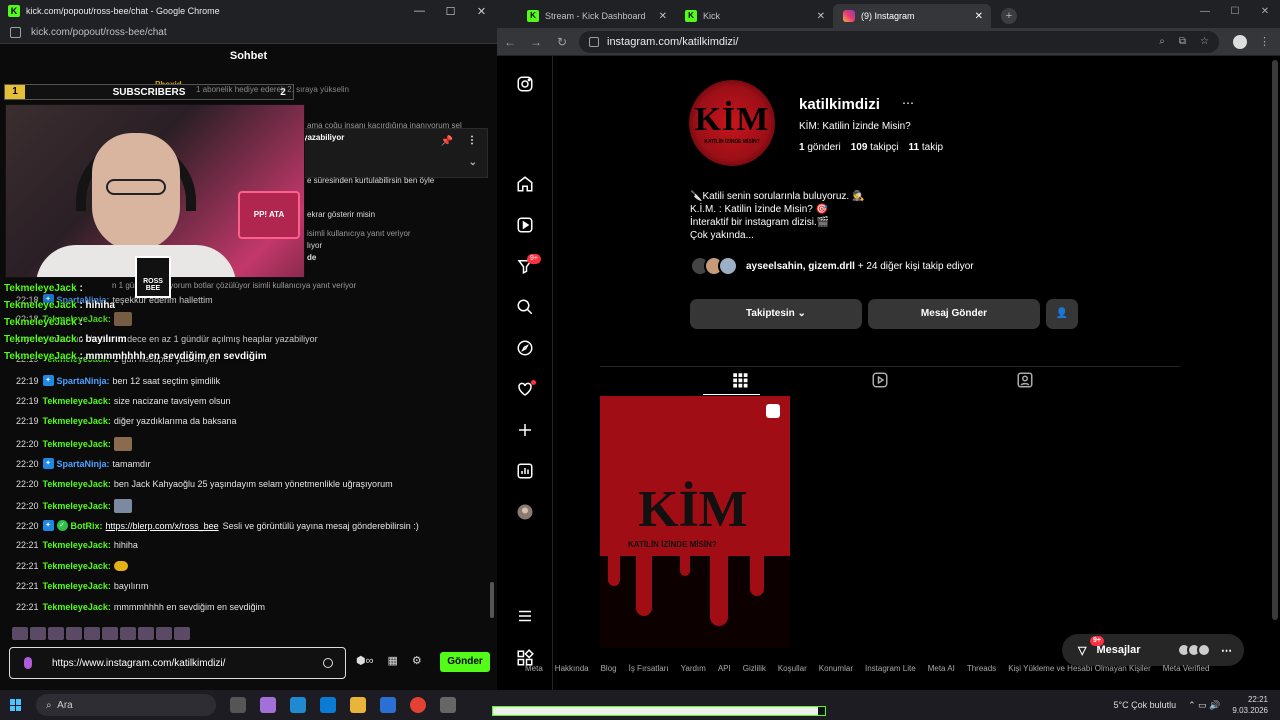  Describe the element at coordinates (364, 660) in the screenshot. I see `rewards-icon: ⬢∞` at that location.